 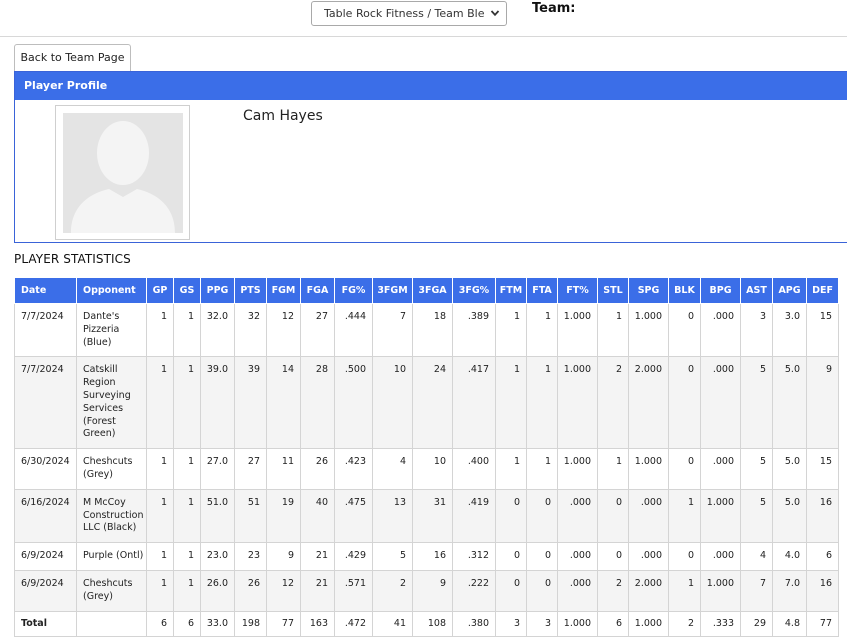 I want to click on cell-ppg: 26.0, so click(x=217, y=590).